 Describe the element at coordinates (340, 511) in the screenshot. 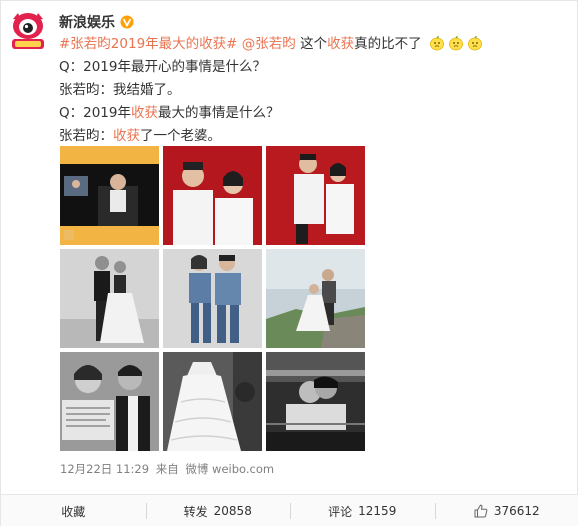

I see `comment-label: 评论` at that location.